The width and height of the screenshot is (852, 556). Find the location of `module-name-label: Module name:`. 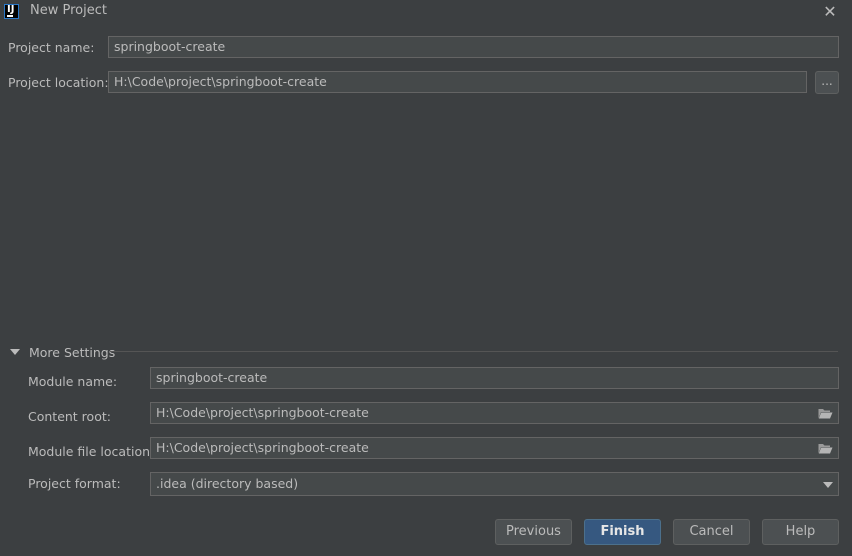

module-name-label: Module name: is located at coordinates (73, 381).